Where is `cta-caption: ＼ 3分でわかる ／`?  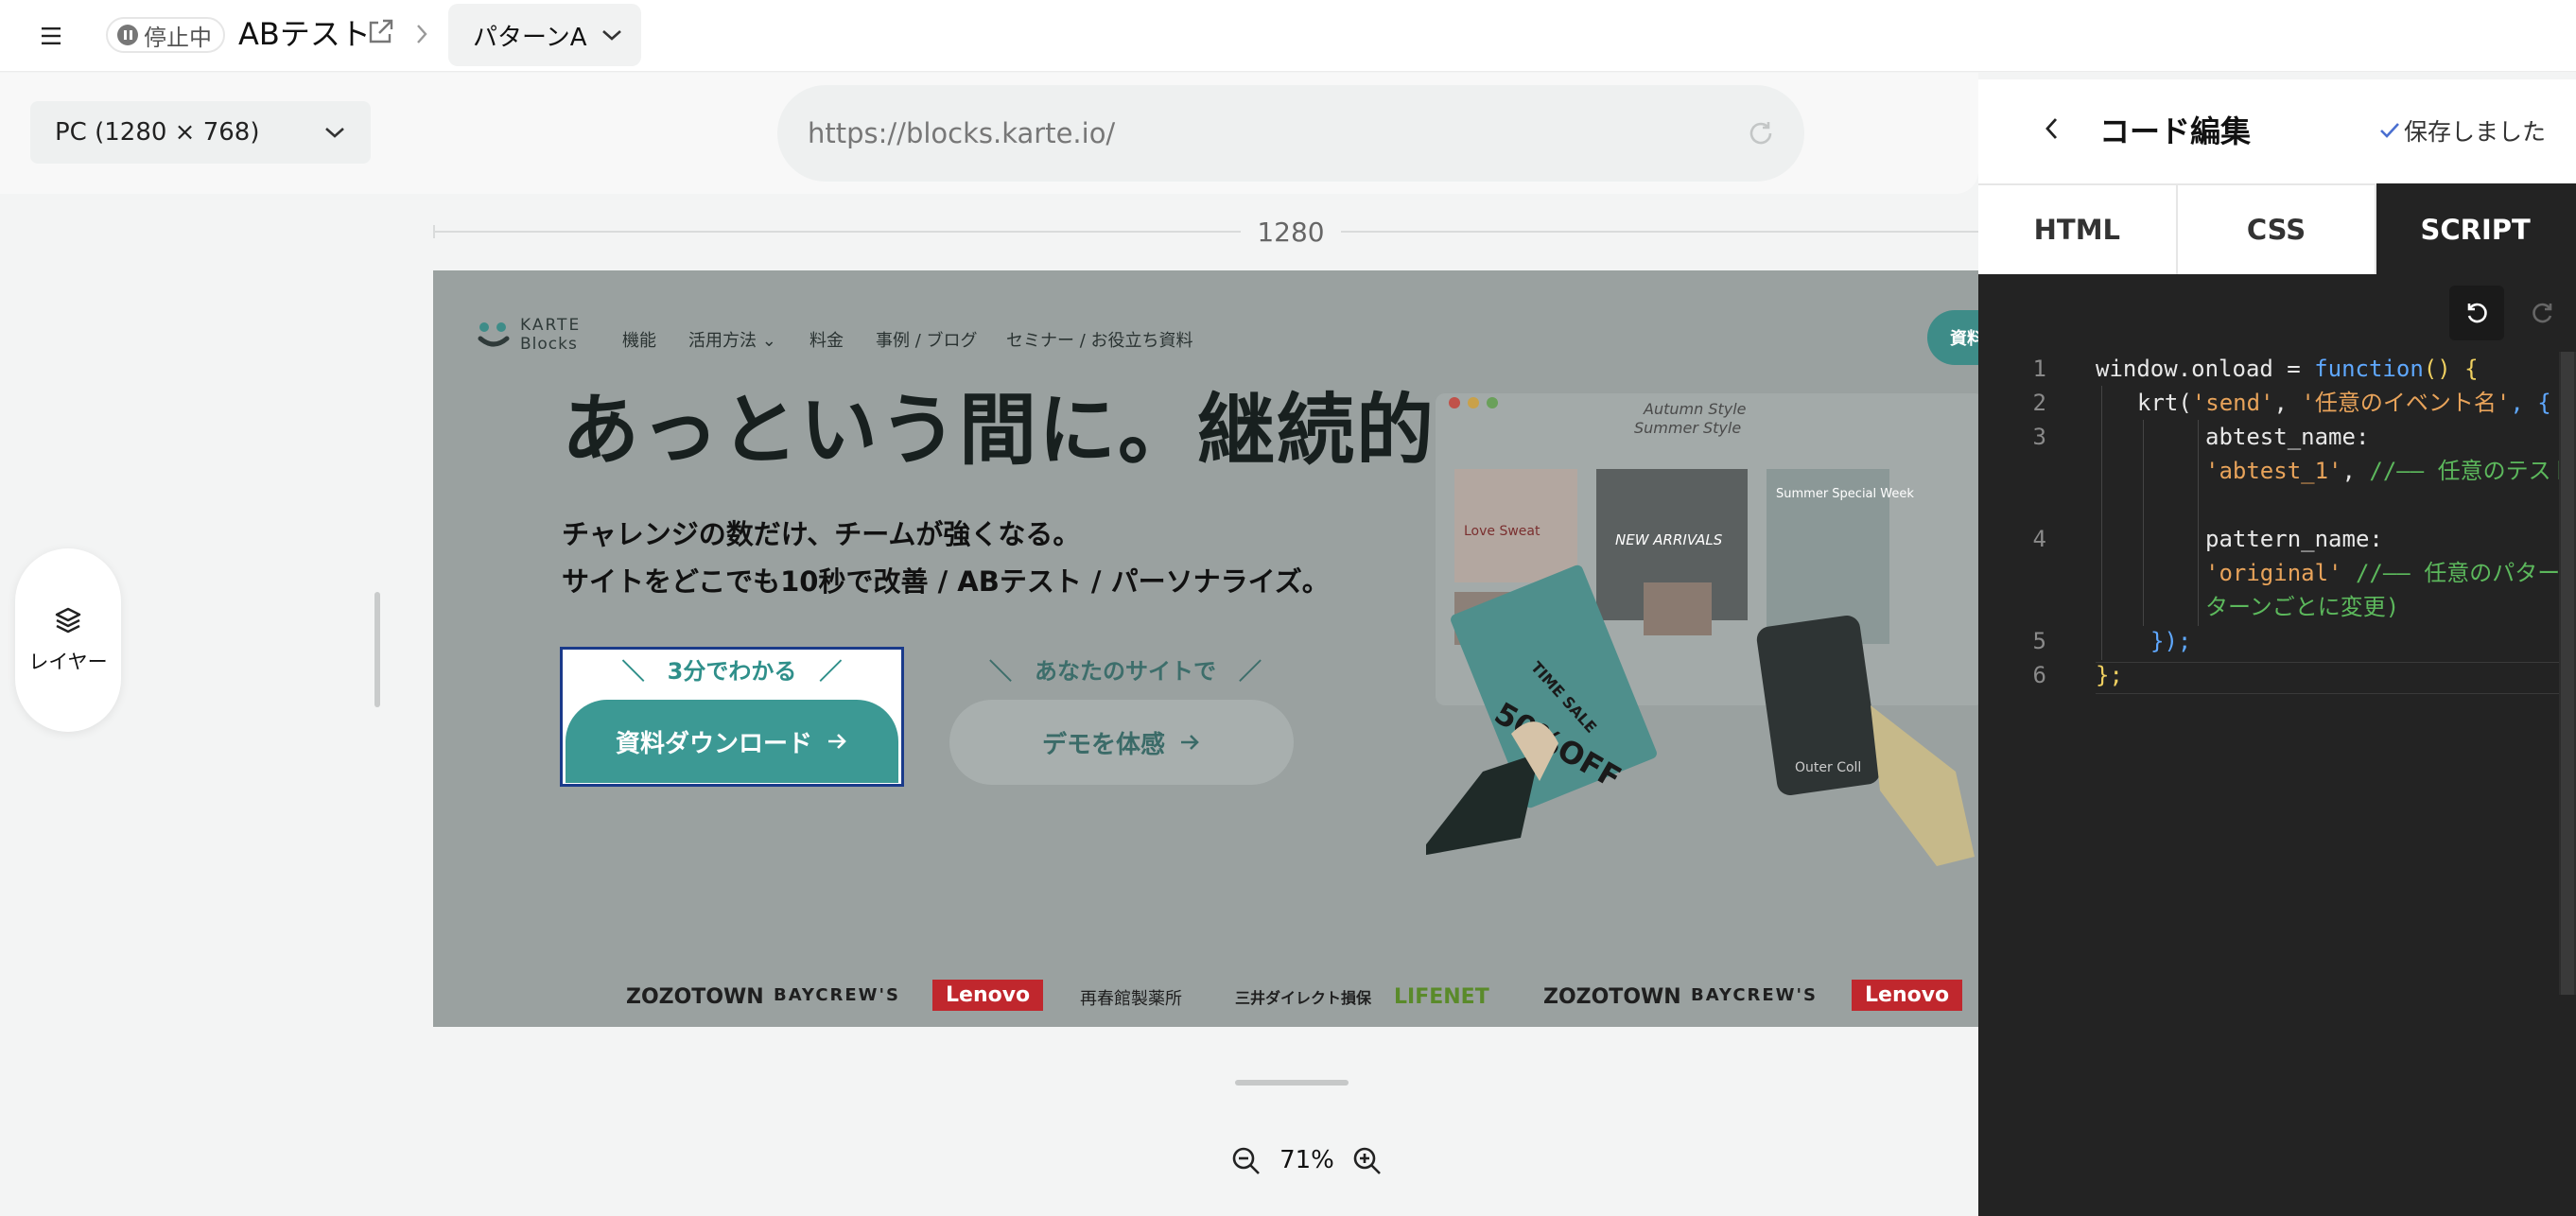 cta-caption: ＼ 3分でわかる ／ is located at coordinates (732, 671).